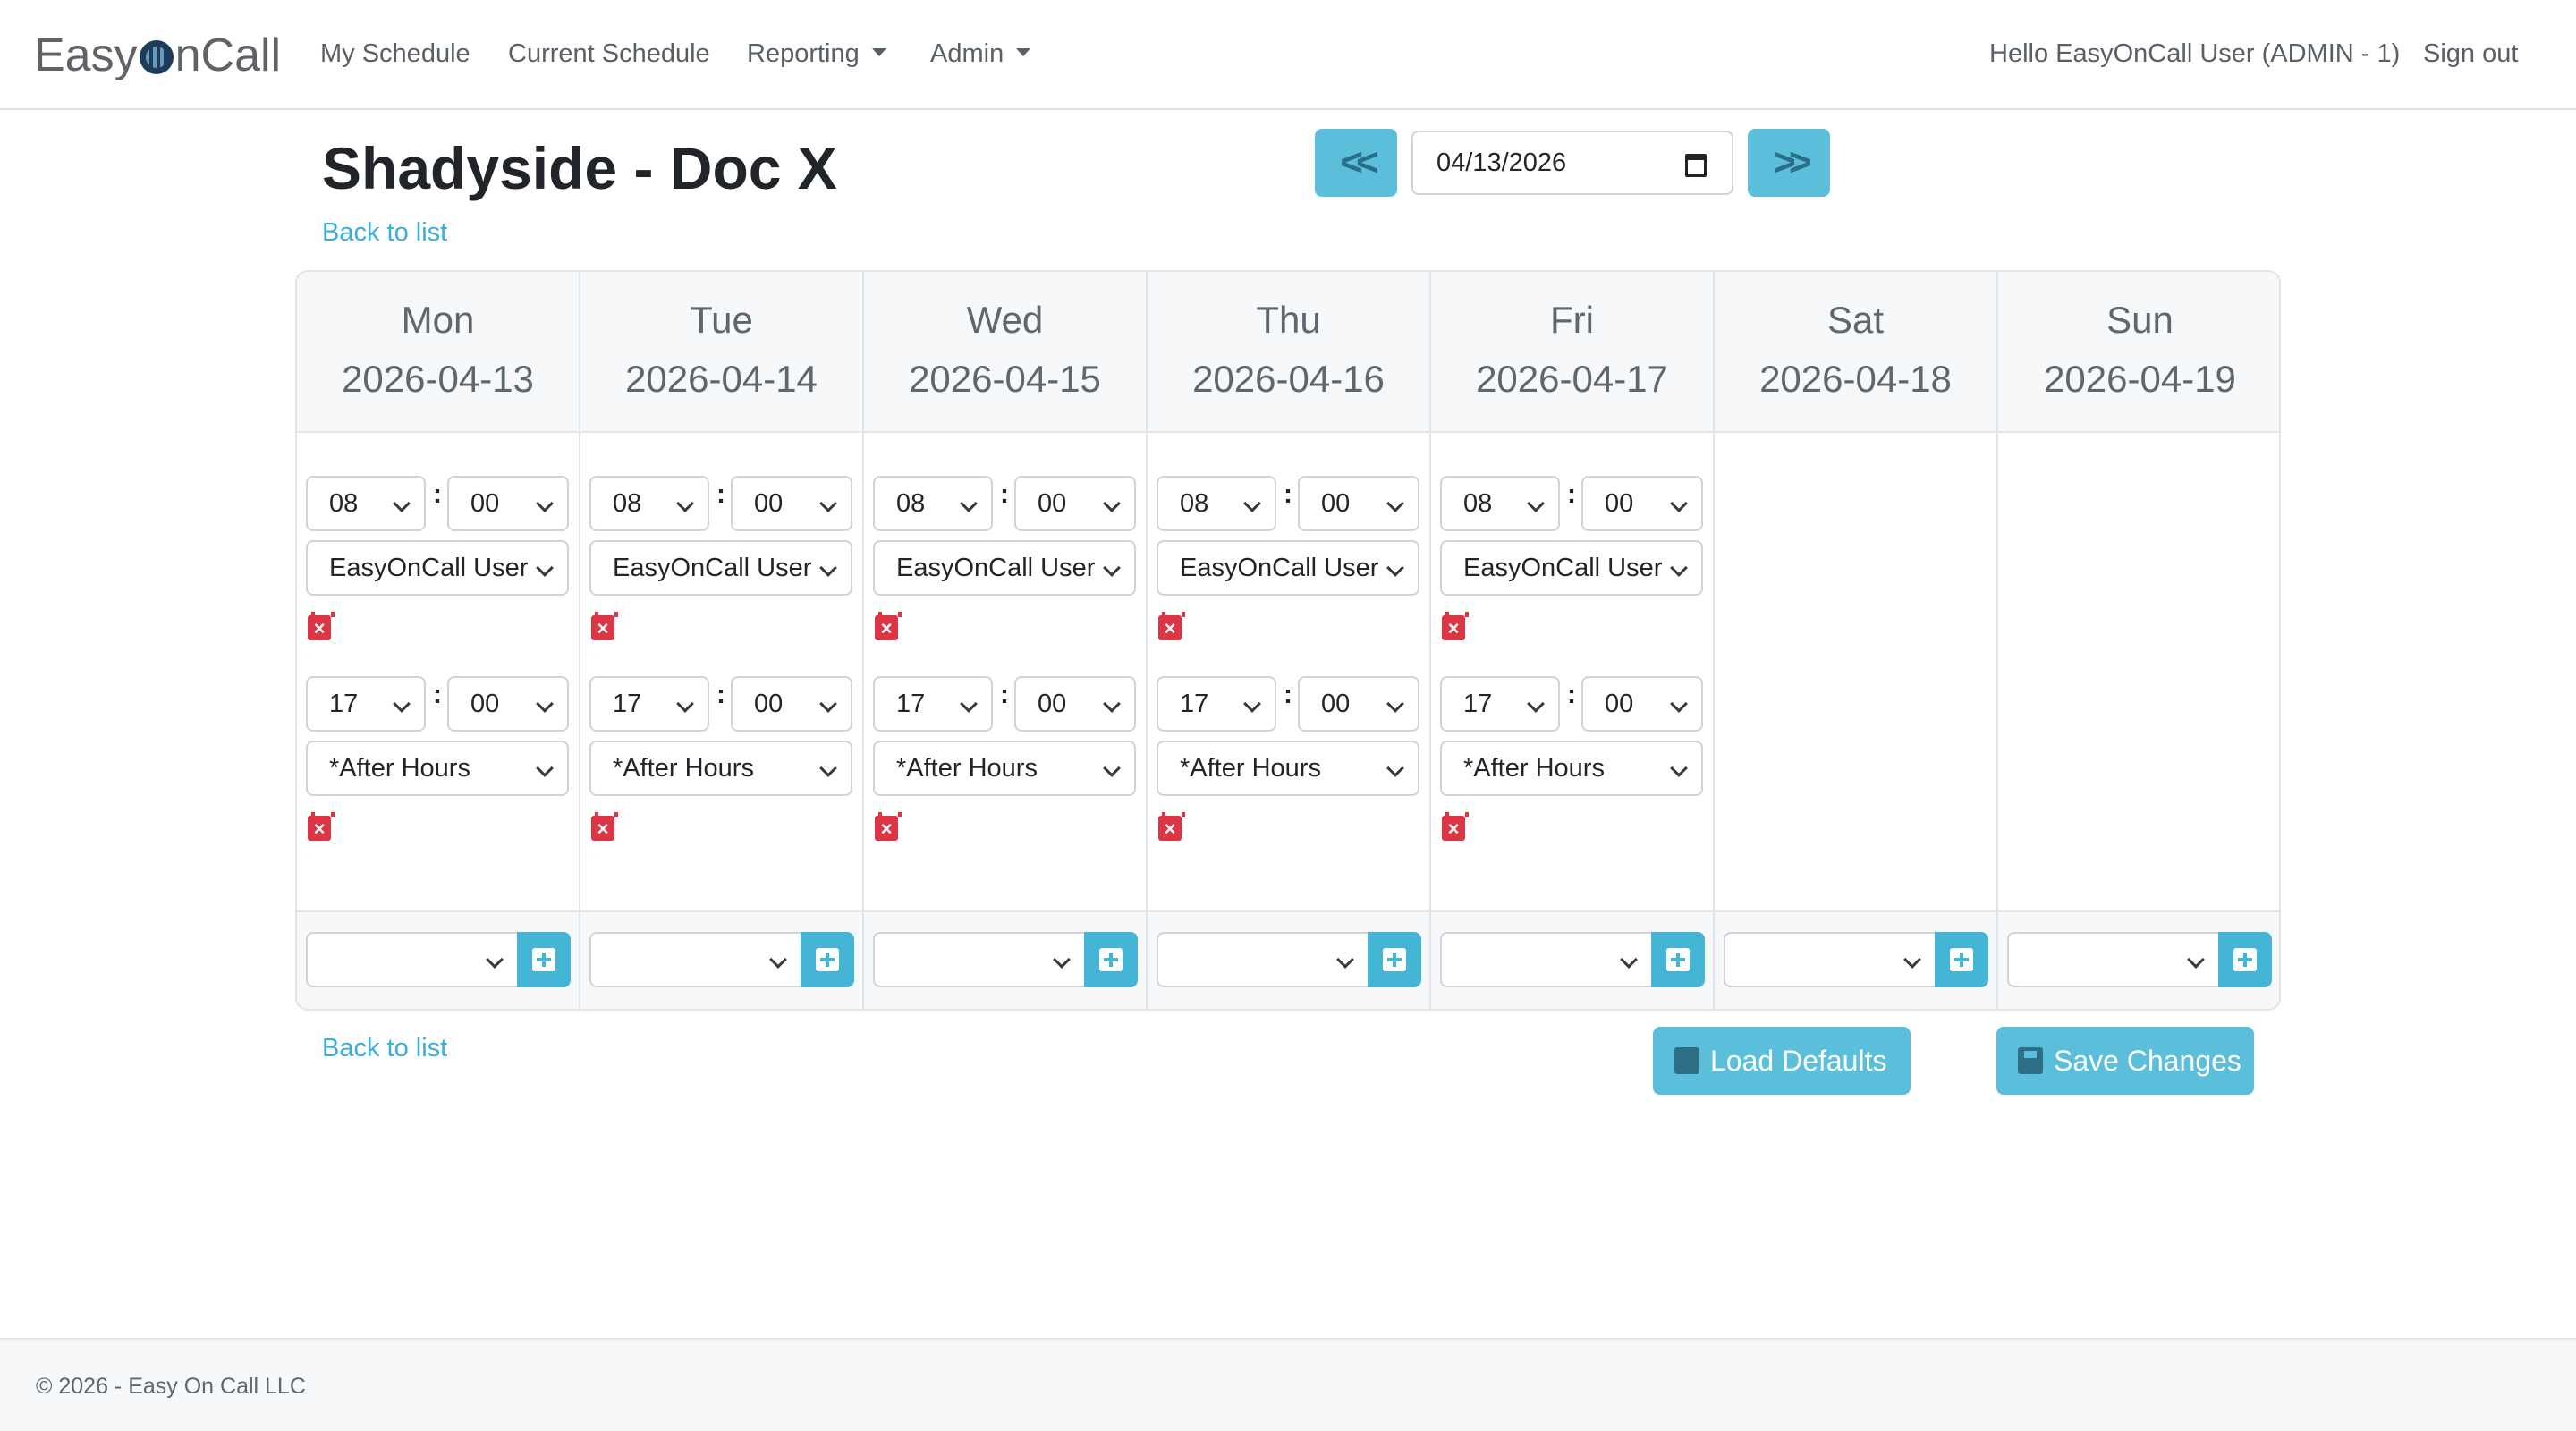  Describe the element at coordinates (384, 233) in the screenshot. I see `back-to-list-top: Back to list` at that location.